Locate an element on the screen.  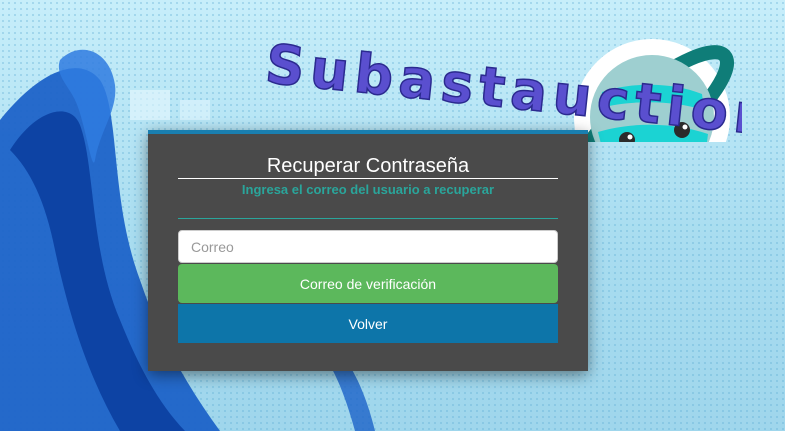
divider is located at coordinates (368, 218).